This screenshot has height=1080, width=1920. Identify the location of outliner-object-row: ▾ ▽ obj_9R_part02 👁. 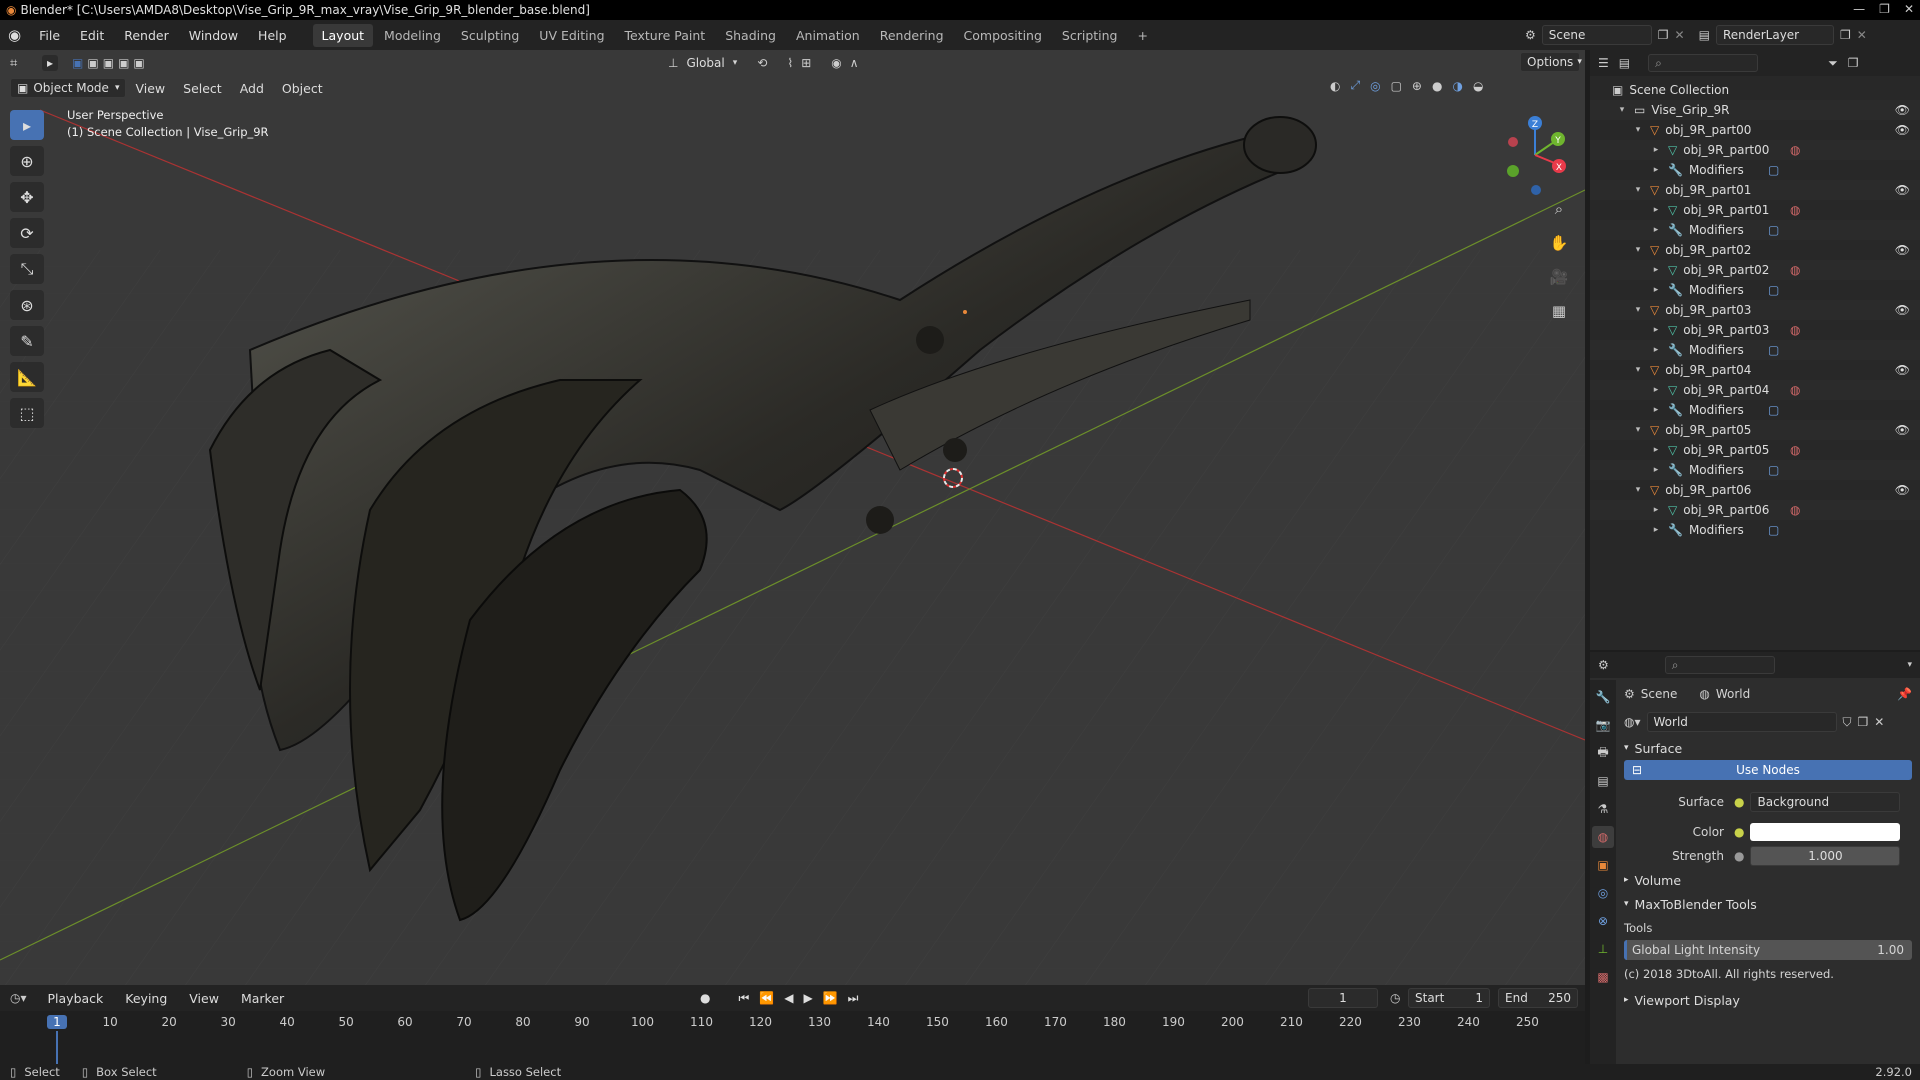
(1755, 250).